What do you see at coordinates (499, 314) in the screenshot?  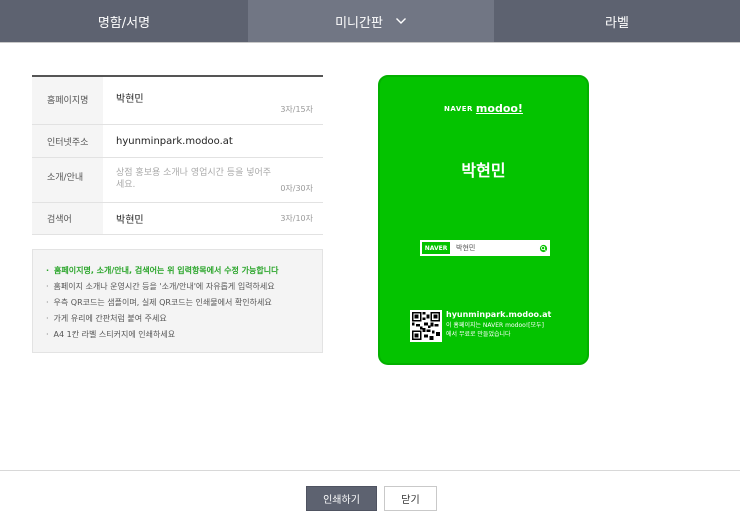 I see `sign-url: hyunminpark.modoo.at` at bounding box center [499, 314].